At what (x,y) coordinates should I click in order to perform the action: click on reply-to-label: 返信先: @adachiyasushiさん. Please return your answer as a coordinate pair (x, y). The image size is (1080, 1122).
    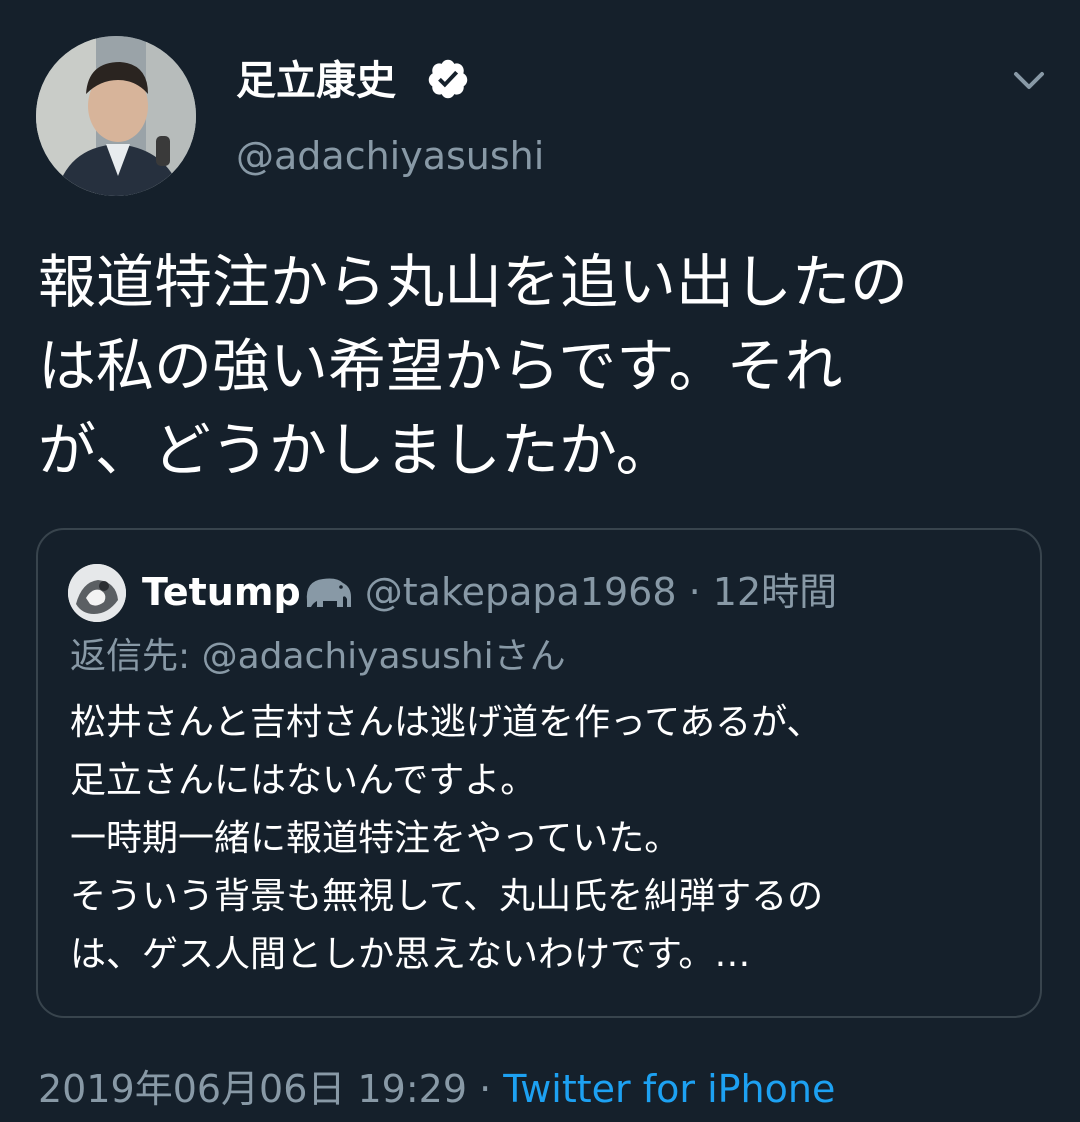
    Looking at the image, I should click on (318, 656).